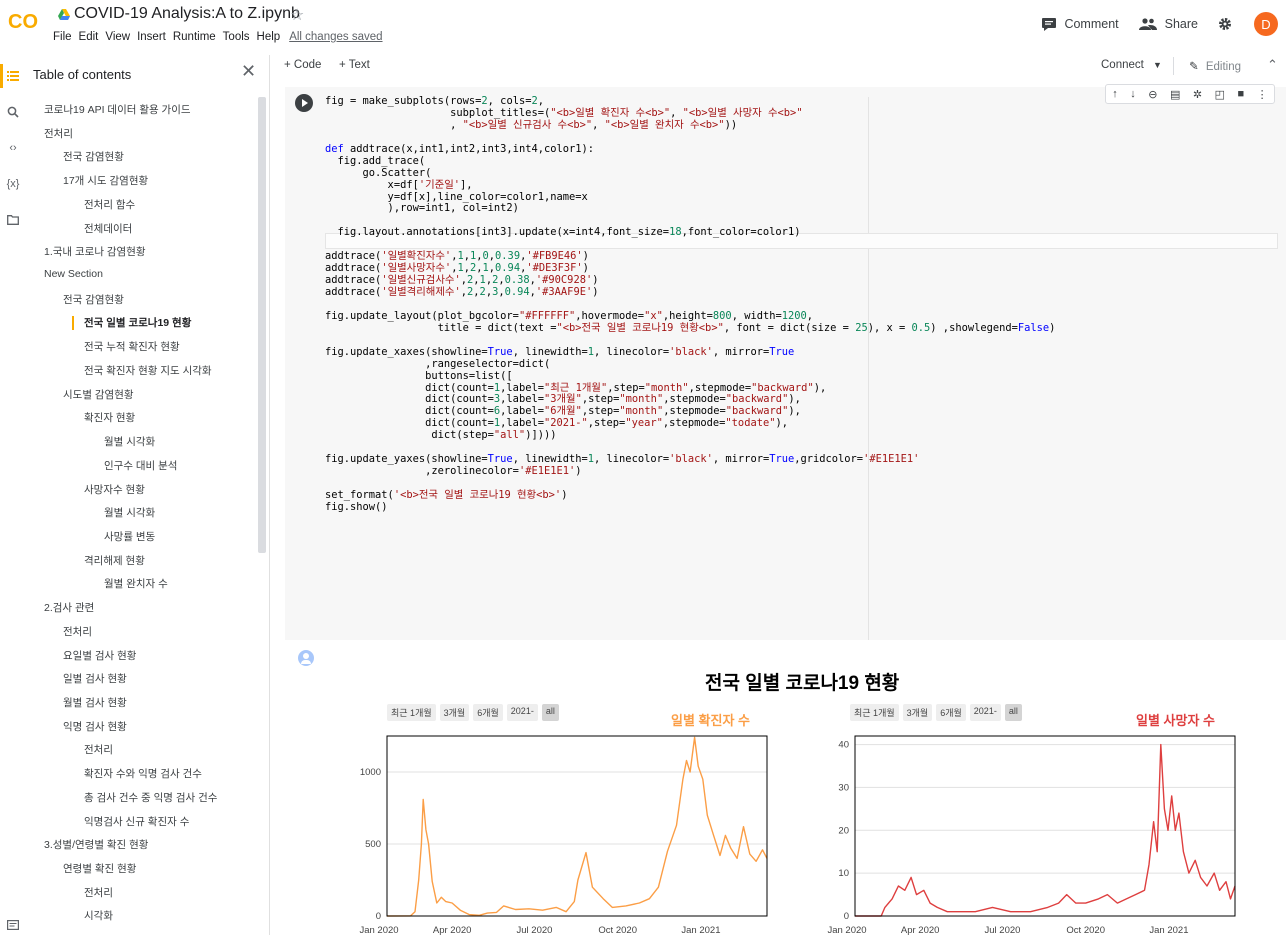  What do you see at coordinates (13, 184) in the screenshot?
I see `variables-icon: {x}` at bounding box center [13, 184].